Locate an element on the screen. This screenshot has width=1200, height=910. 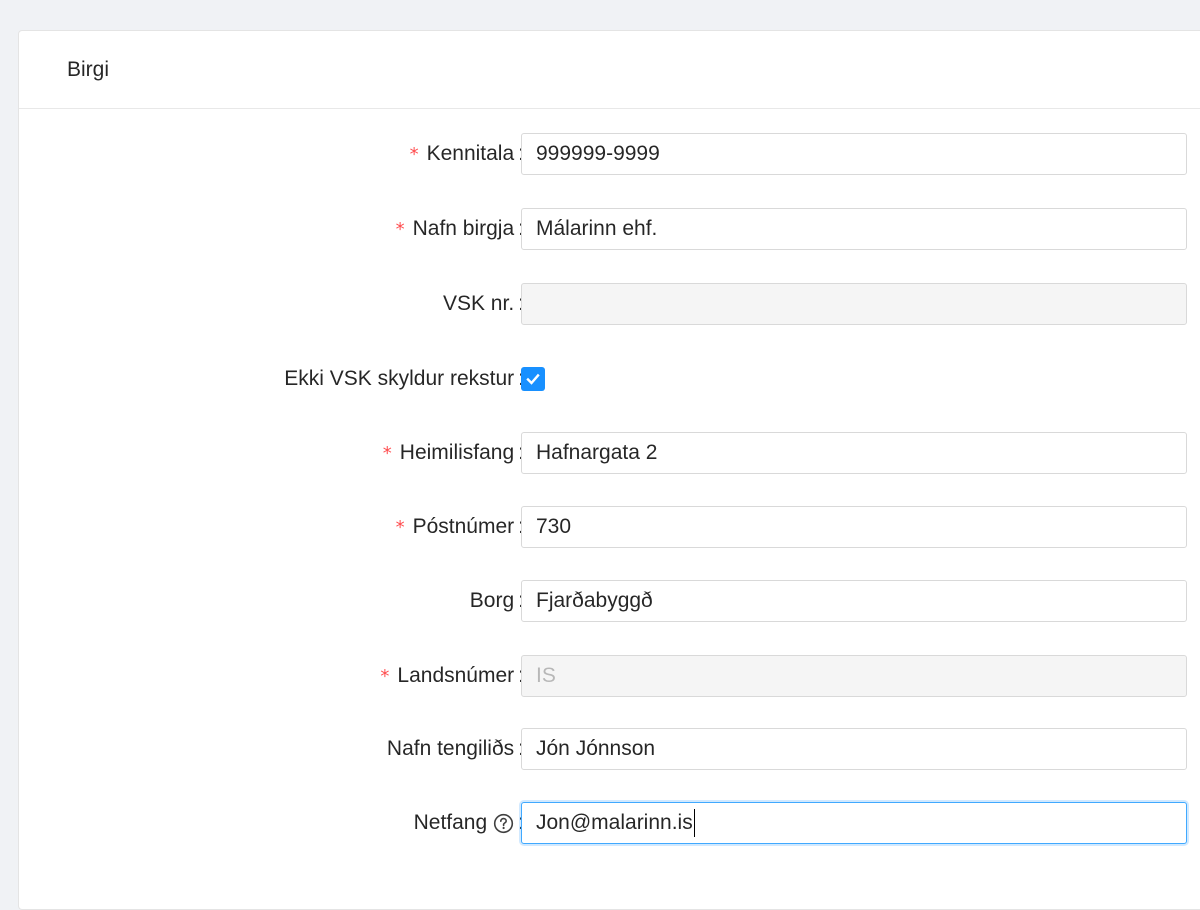
vsk-nr-input is located at coordinates (854, 304).